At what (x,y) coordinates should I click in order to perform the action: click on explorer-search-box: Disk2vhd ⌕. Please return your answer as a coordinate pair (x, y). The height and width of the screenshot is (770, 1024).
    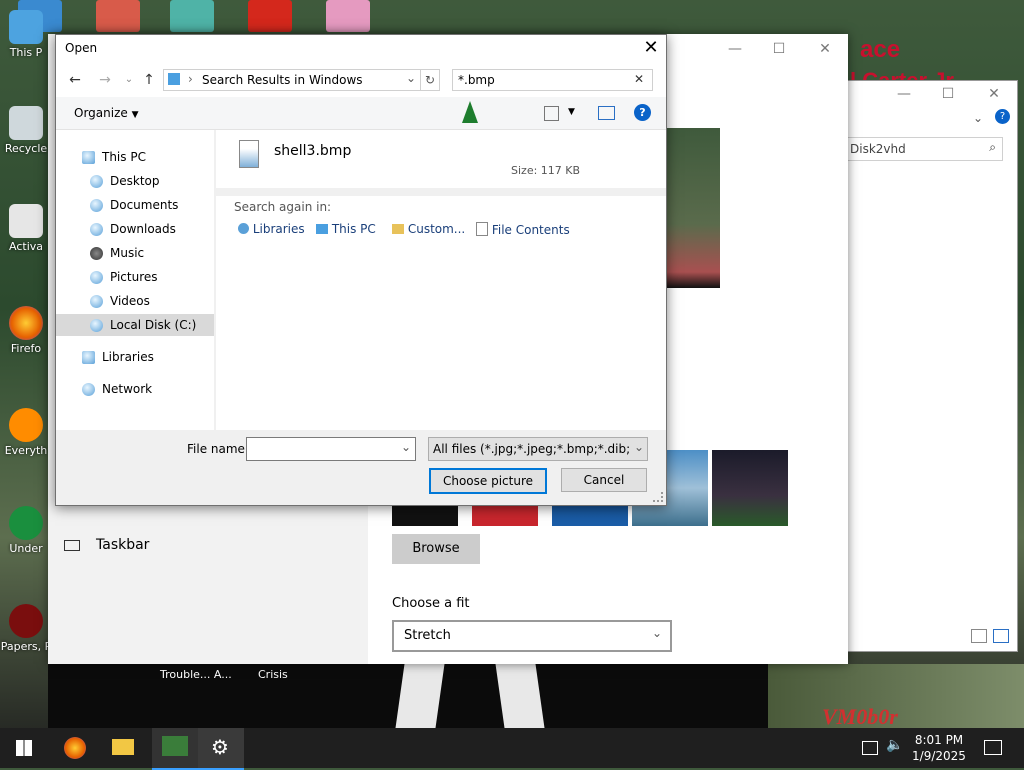
    Looking at the image, I should click on (922, 149).